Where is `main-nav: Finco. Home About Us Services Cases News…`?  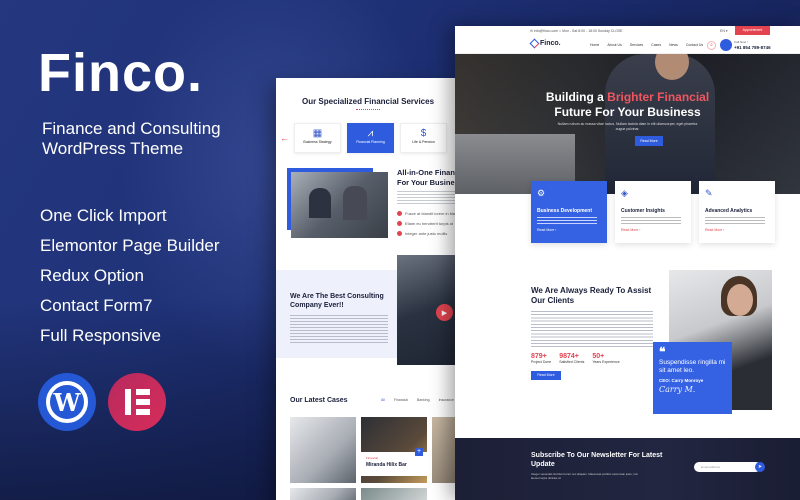 main-nav: Finco. Home About Us Services Cases News… is located at coordinates (627, 45).